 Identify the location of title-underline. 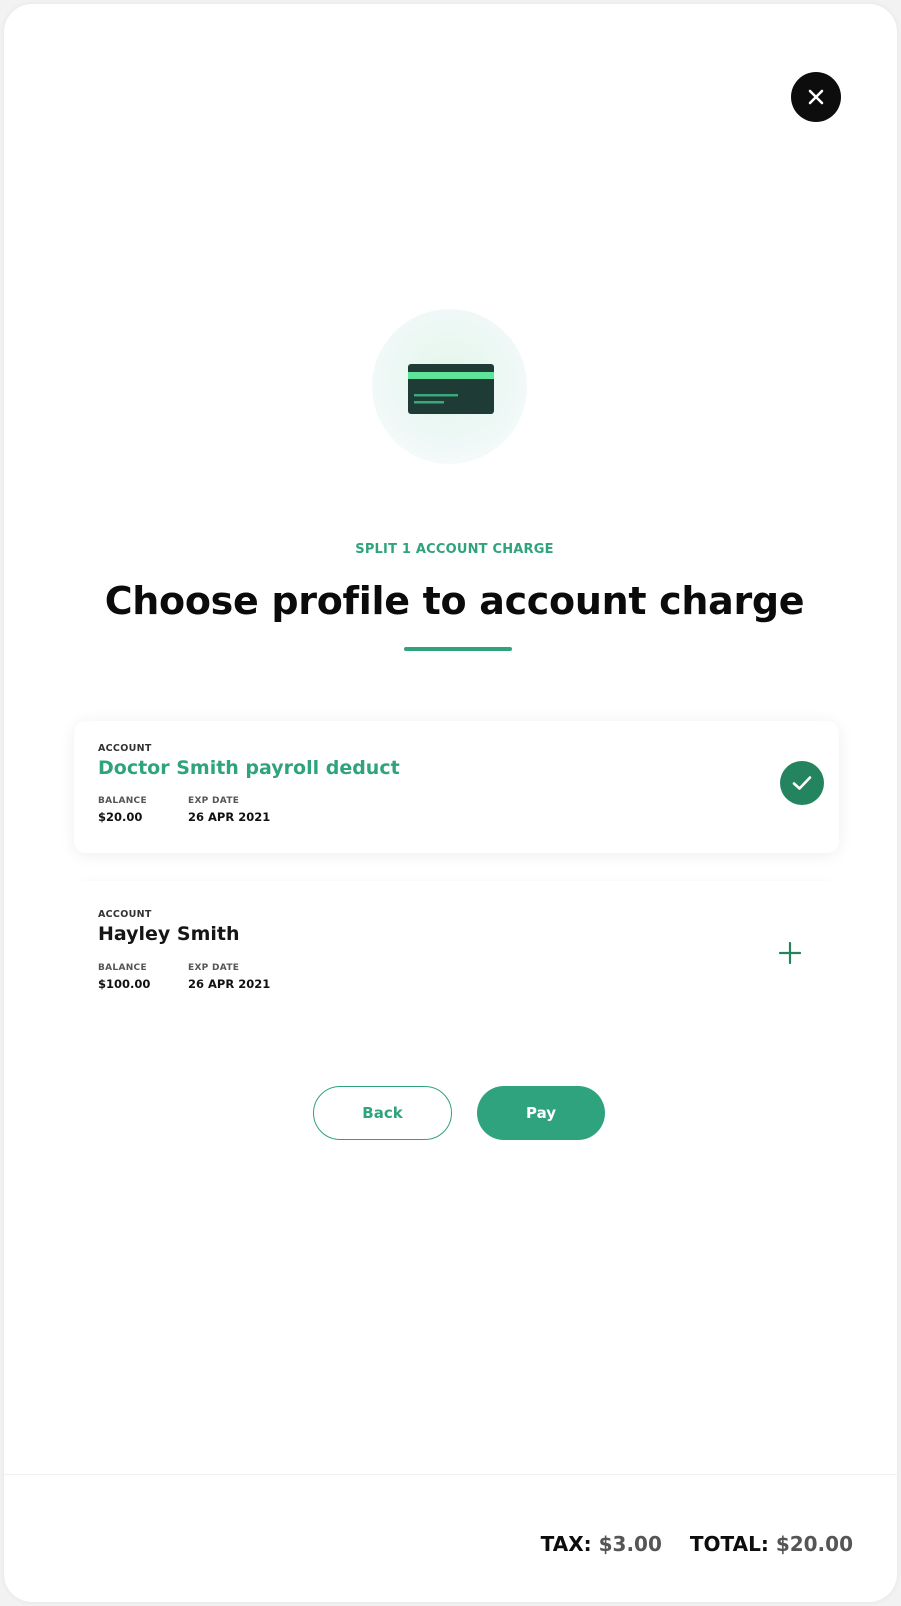
(458, 649).